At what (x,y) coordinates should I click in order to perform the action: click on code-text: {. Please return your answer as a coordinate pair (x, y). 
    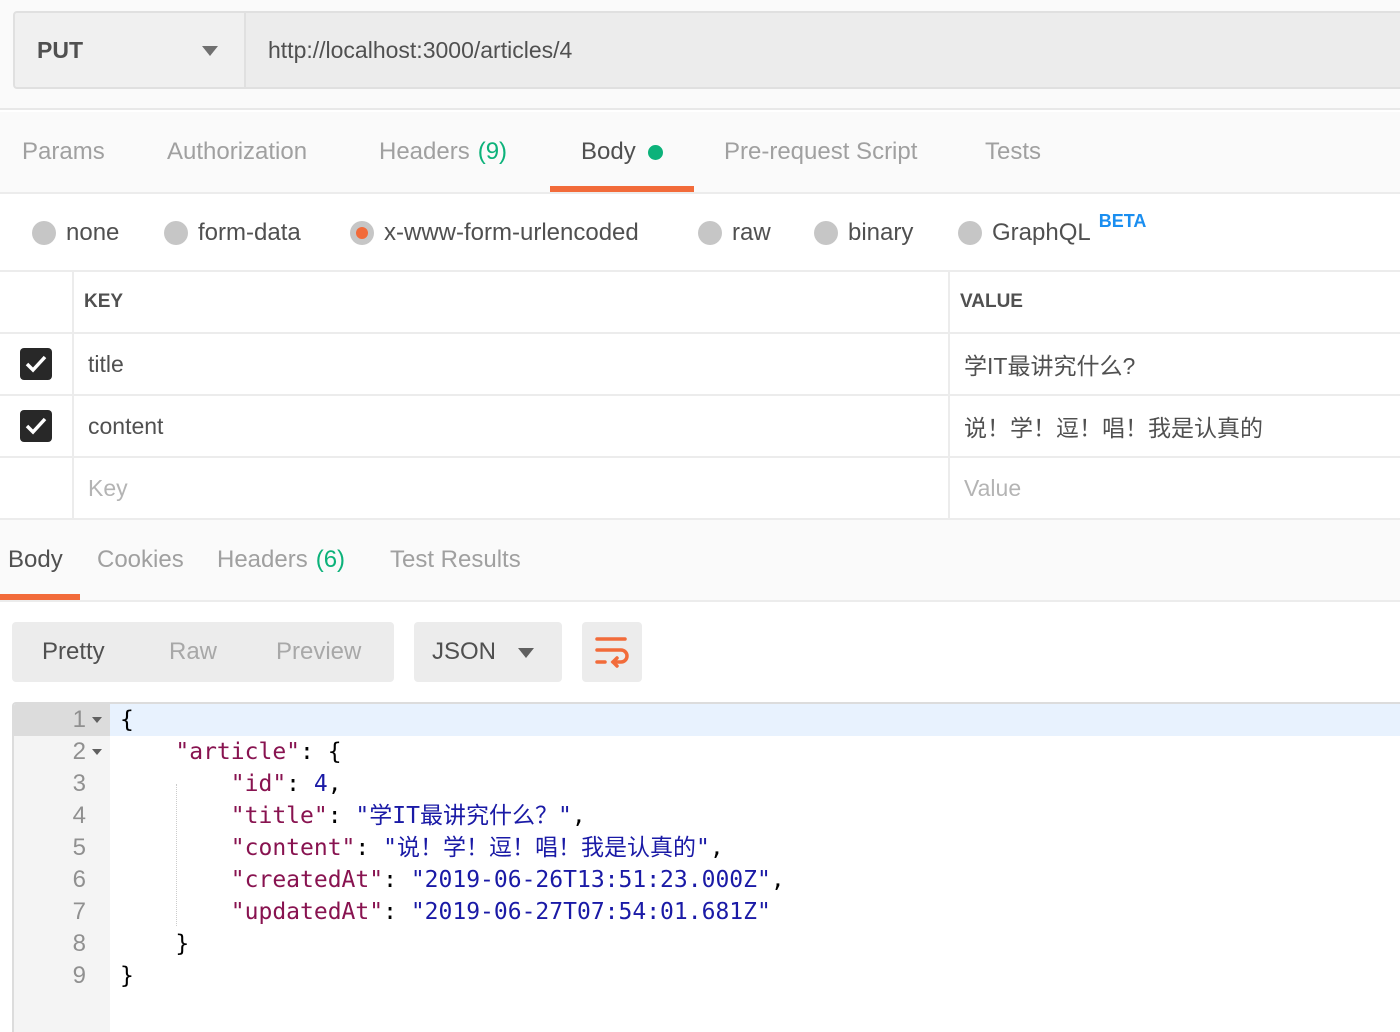
    Looking at the image, I should click on (127, 720).